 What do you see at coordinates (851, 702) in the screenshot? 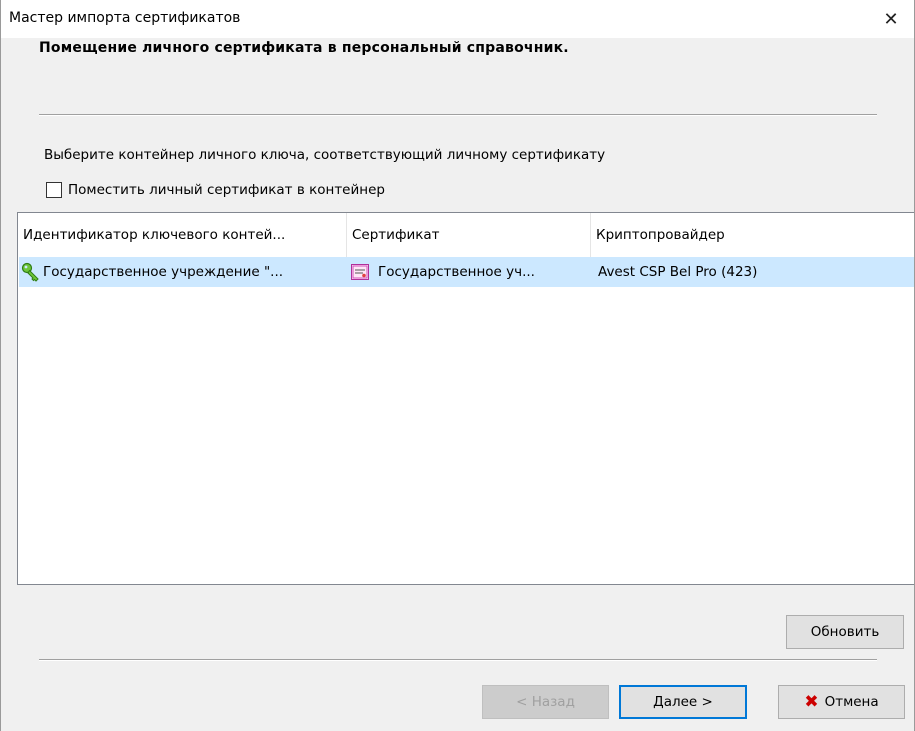
I see `cancel-label: Отмена` at bounding box center [851, 702].